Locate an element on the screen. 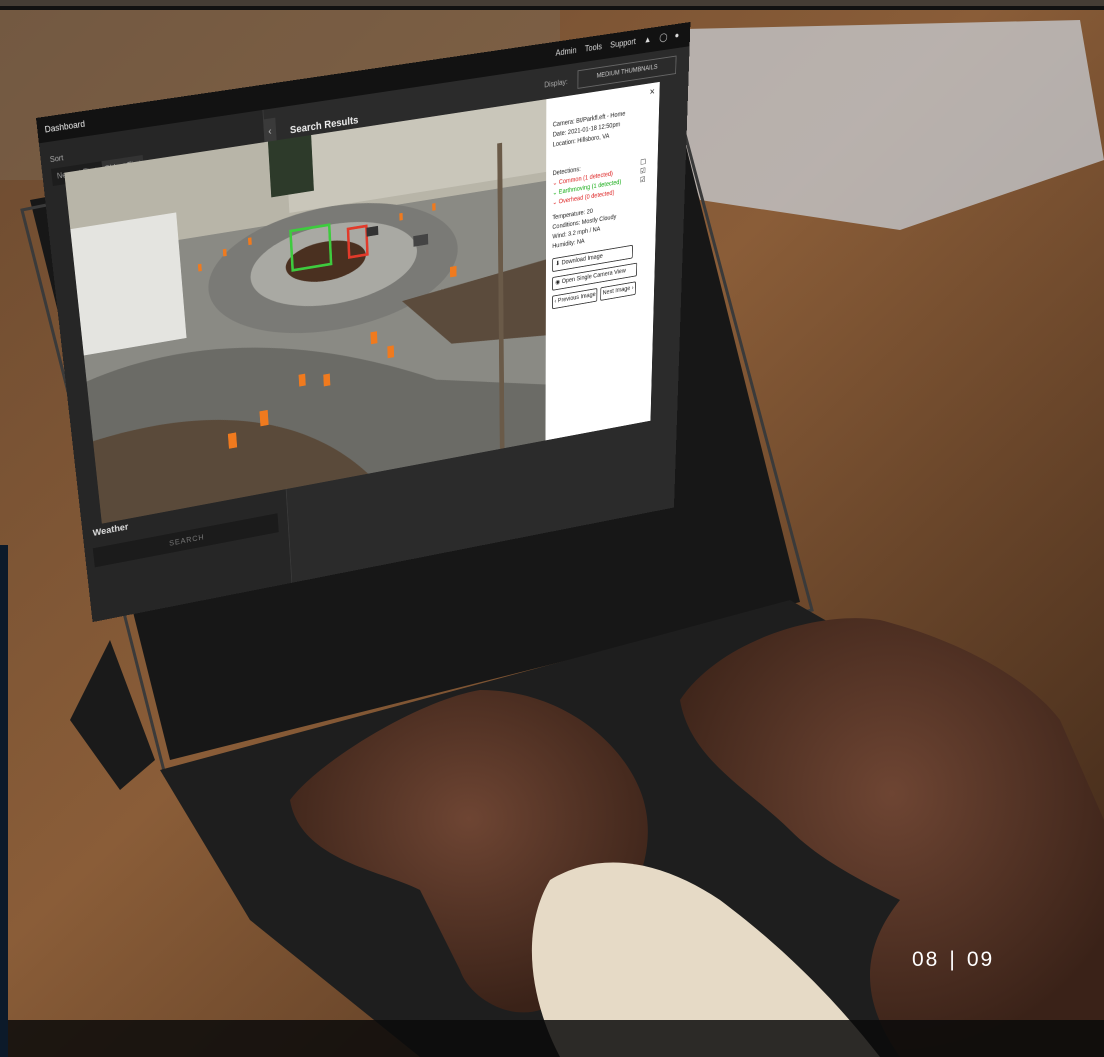 The image size is (1104, 1057). search-button: SEARCH is located at coordinates (186, 540).